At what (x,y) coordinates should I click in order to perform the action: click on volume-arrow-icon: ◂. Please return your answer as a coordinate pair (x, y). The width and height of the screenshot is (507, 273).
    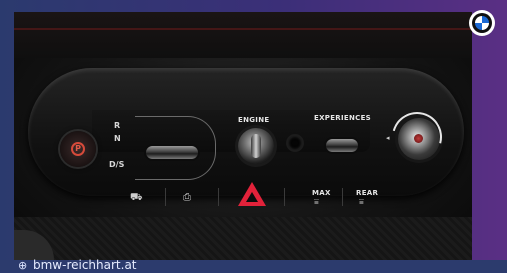
    Looking at the image, I should click on (388, 138).